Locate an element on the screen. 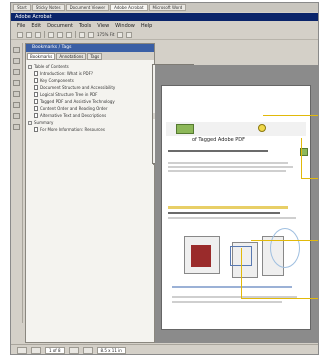 This screenshot has width=322, height=357. caption-line is located at coordinates (232, 287).